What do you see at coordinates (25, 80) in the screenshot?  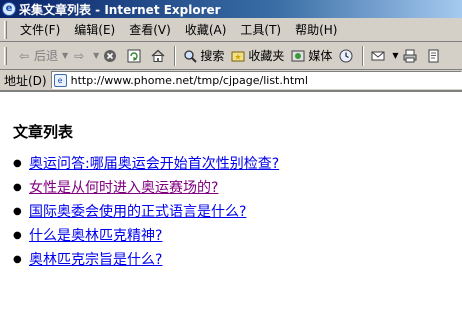 I see `address-label: 地址(D)` at bounding box center [25, 80].